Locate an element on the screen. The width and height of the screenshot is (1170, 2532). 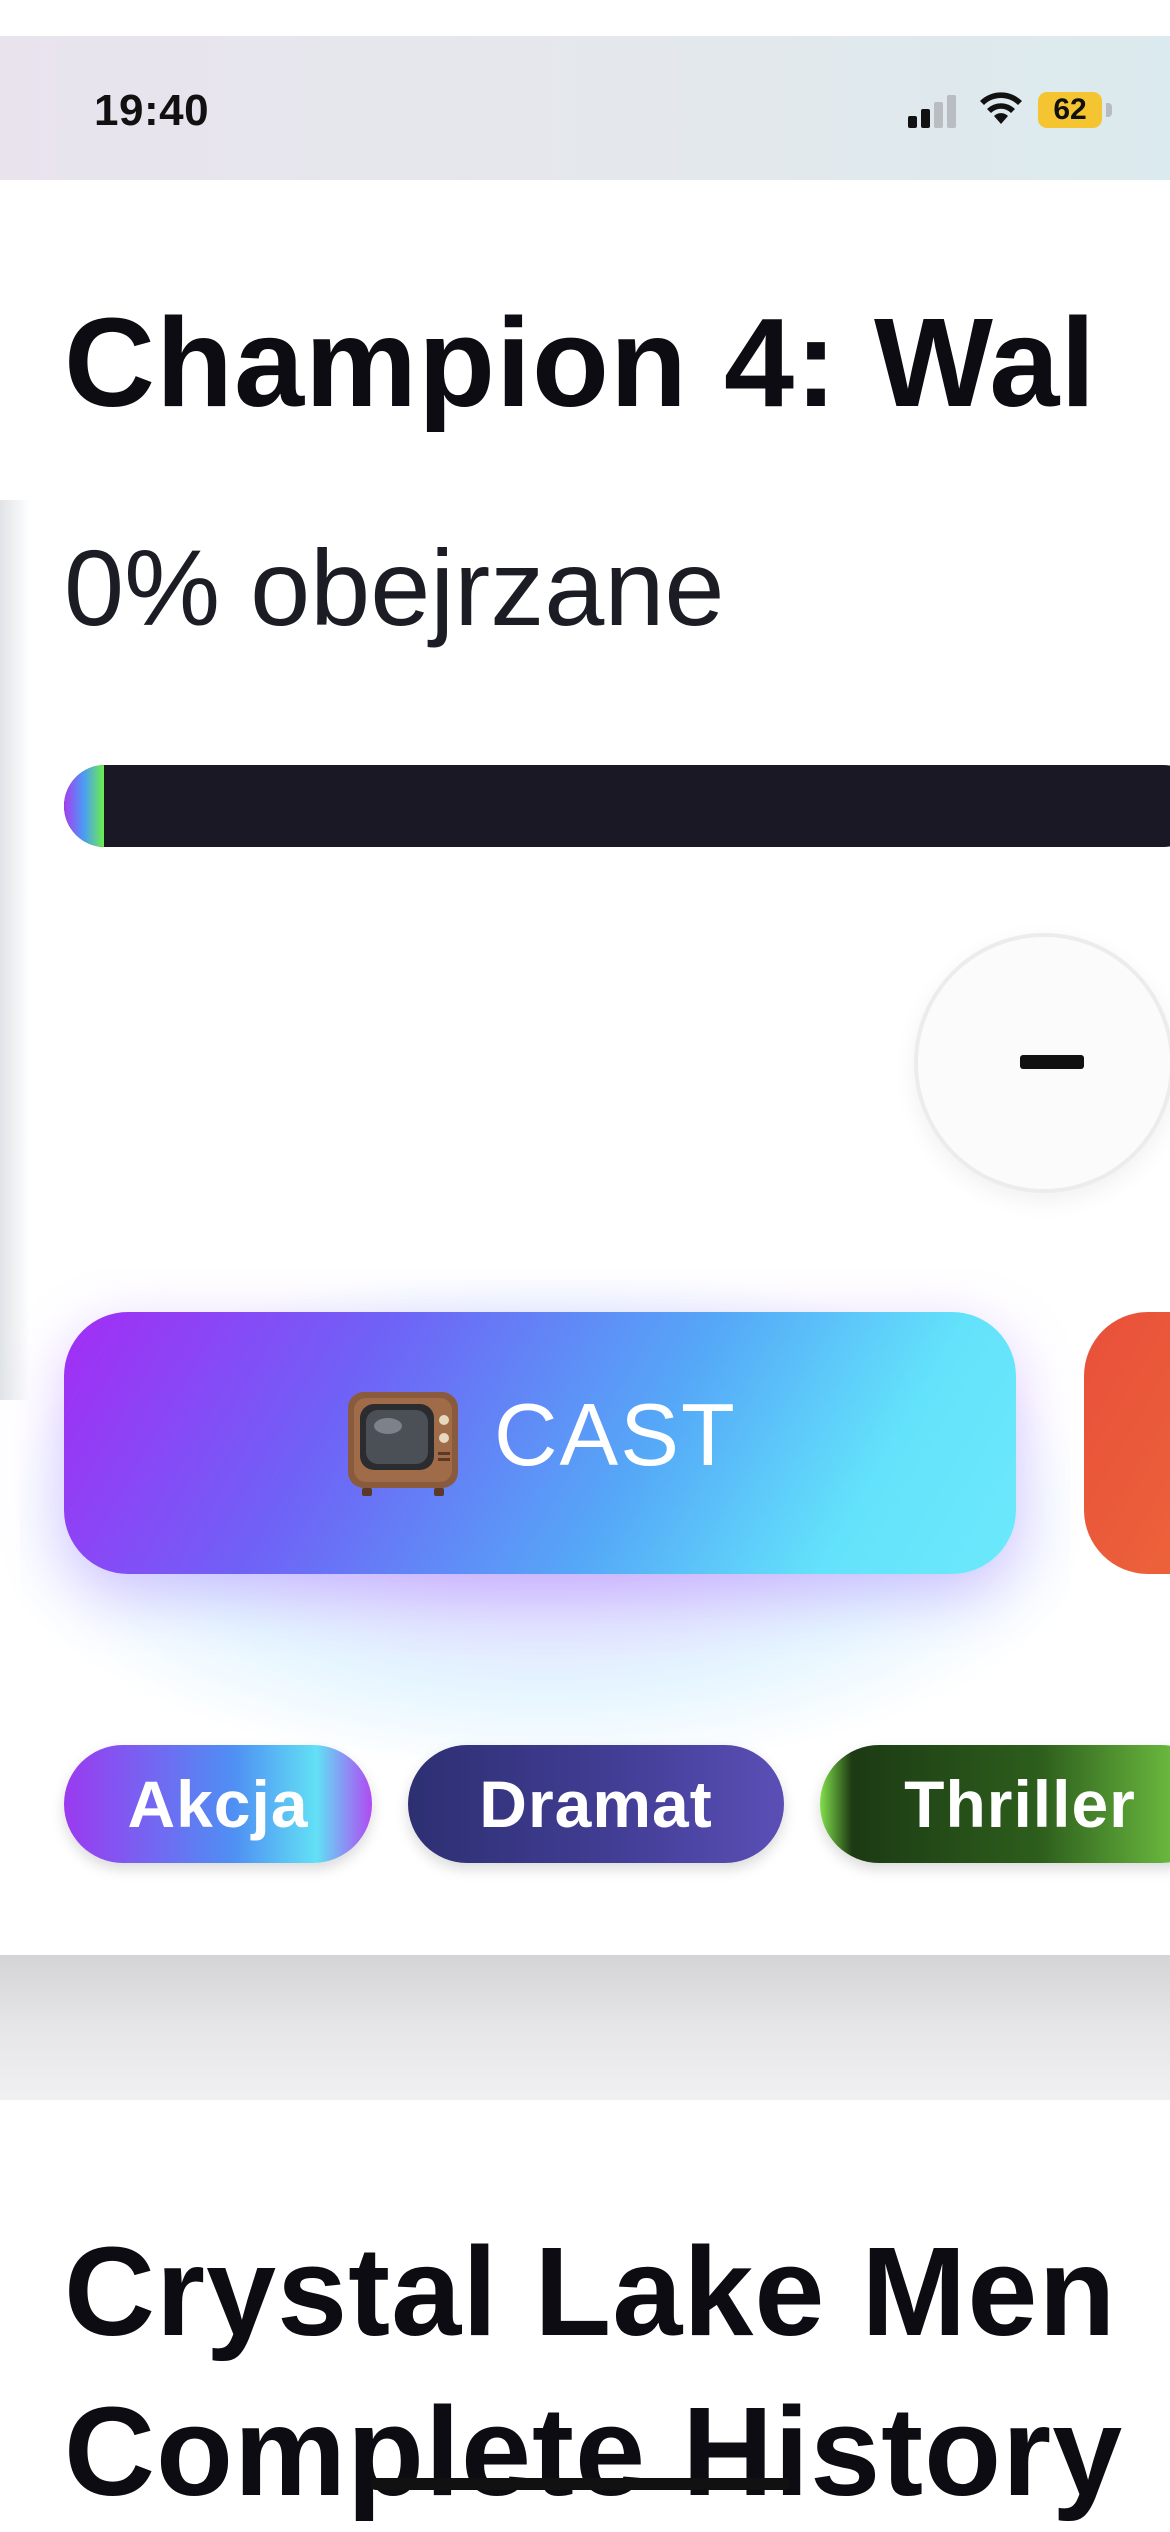
next-item-title-line1: Crystal Lake Men is located at coordinates (590, 2291).